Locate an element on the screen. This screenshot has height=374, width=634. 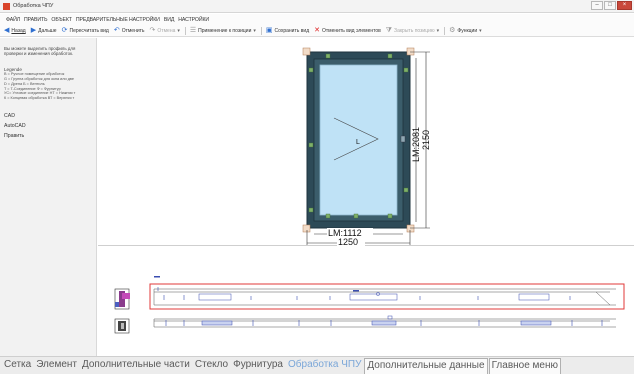
cancel-element-view-button: ✕ Отменить вид элементов is located at coordinates (347, 31).